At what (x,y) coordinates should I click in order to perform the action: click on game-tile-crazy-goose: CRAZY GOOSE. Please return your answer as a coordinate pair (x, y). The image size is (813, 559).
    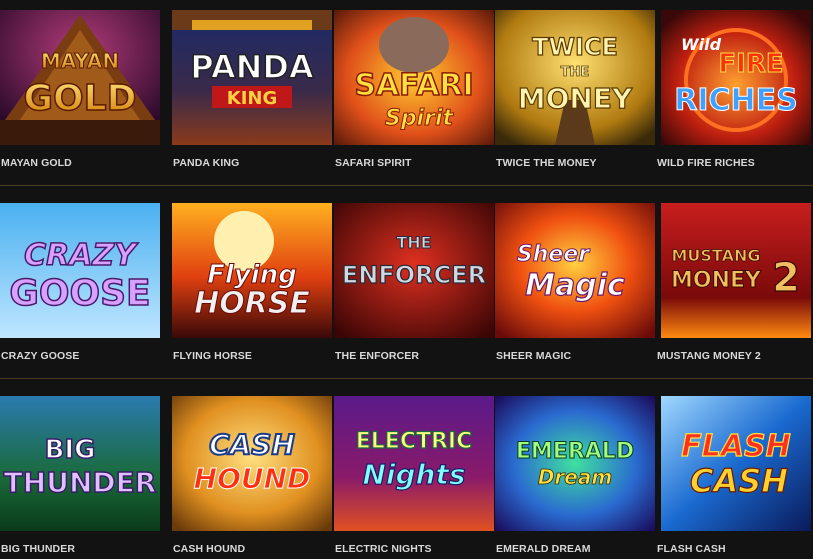
    Looking at the image, I should click on (80, 270).